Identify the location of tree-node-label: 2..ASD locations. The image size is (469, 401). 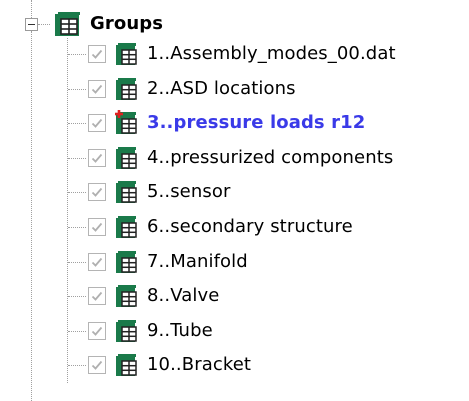
(221, 88).